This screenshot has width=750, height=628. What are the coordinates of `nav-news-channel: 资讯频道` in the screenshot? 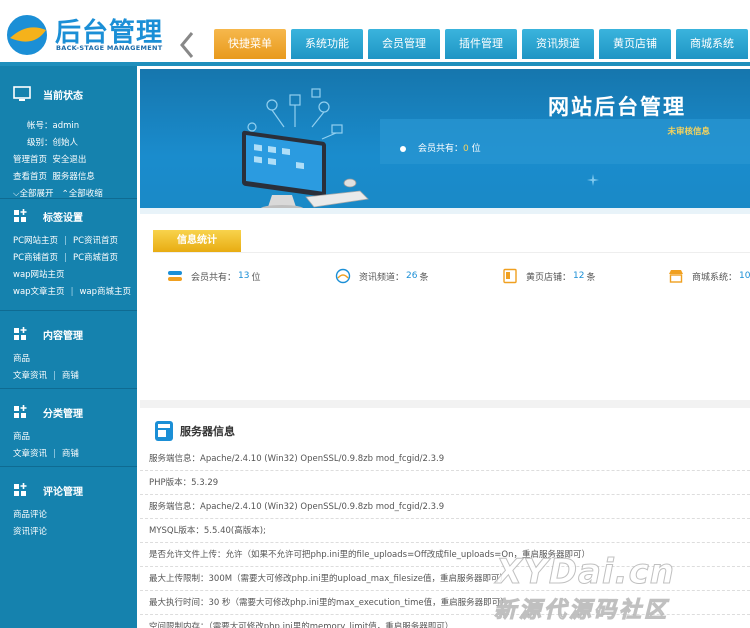 It's located at (558, 44).